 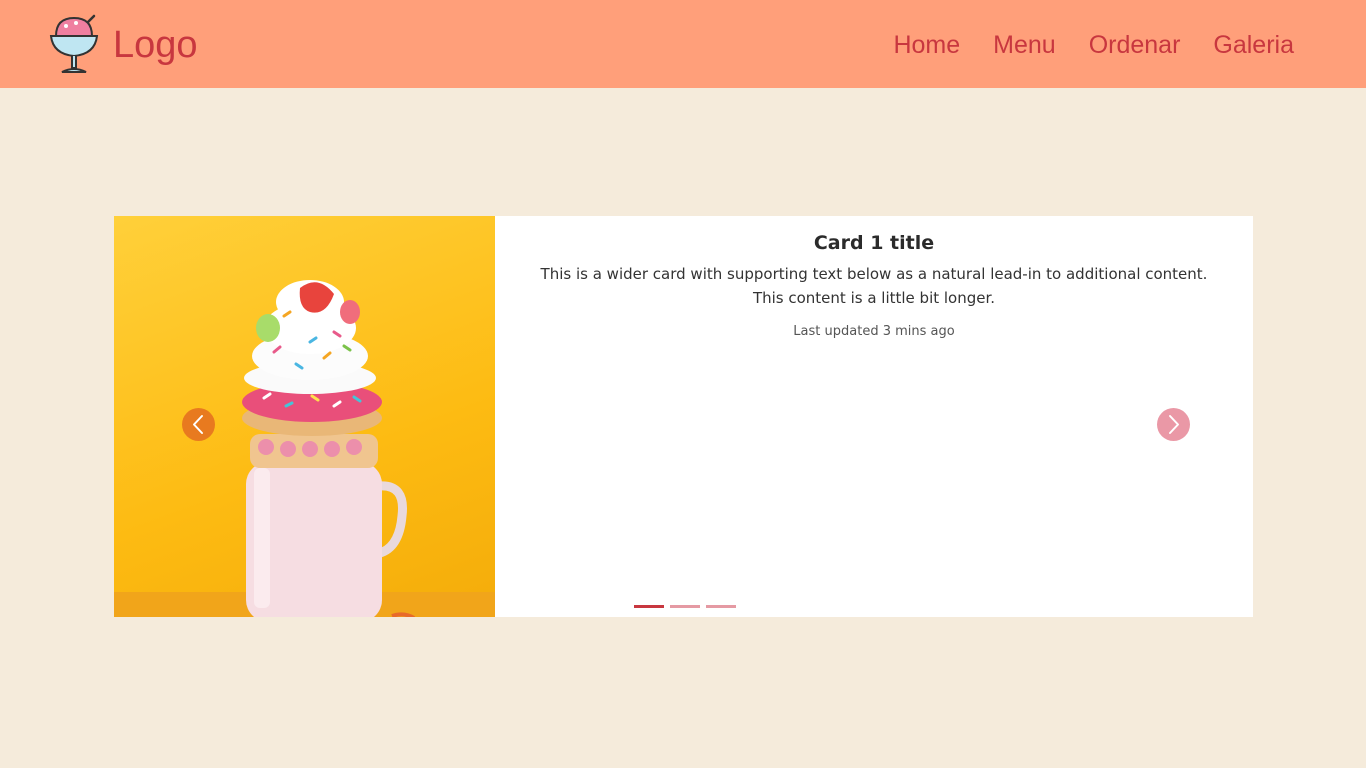 I want to click on carousel-next-button, so click(x=1173, y=424).